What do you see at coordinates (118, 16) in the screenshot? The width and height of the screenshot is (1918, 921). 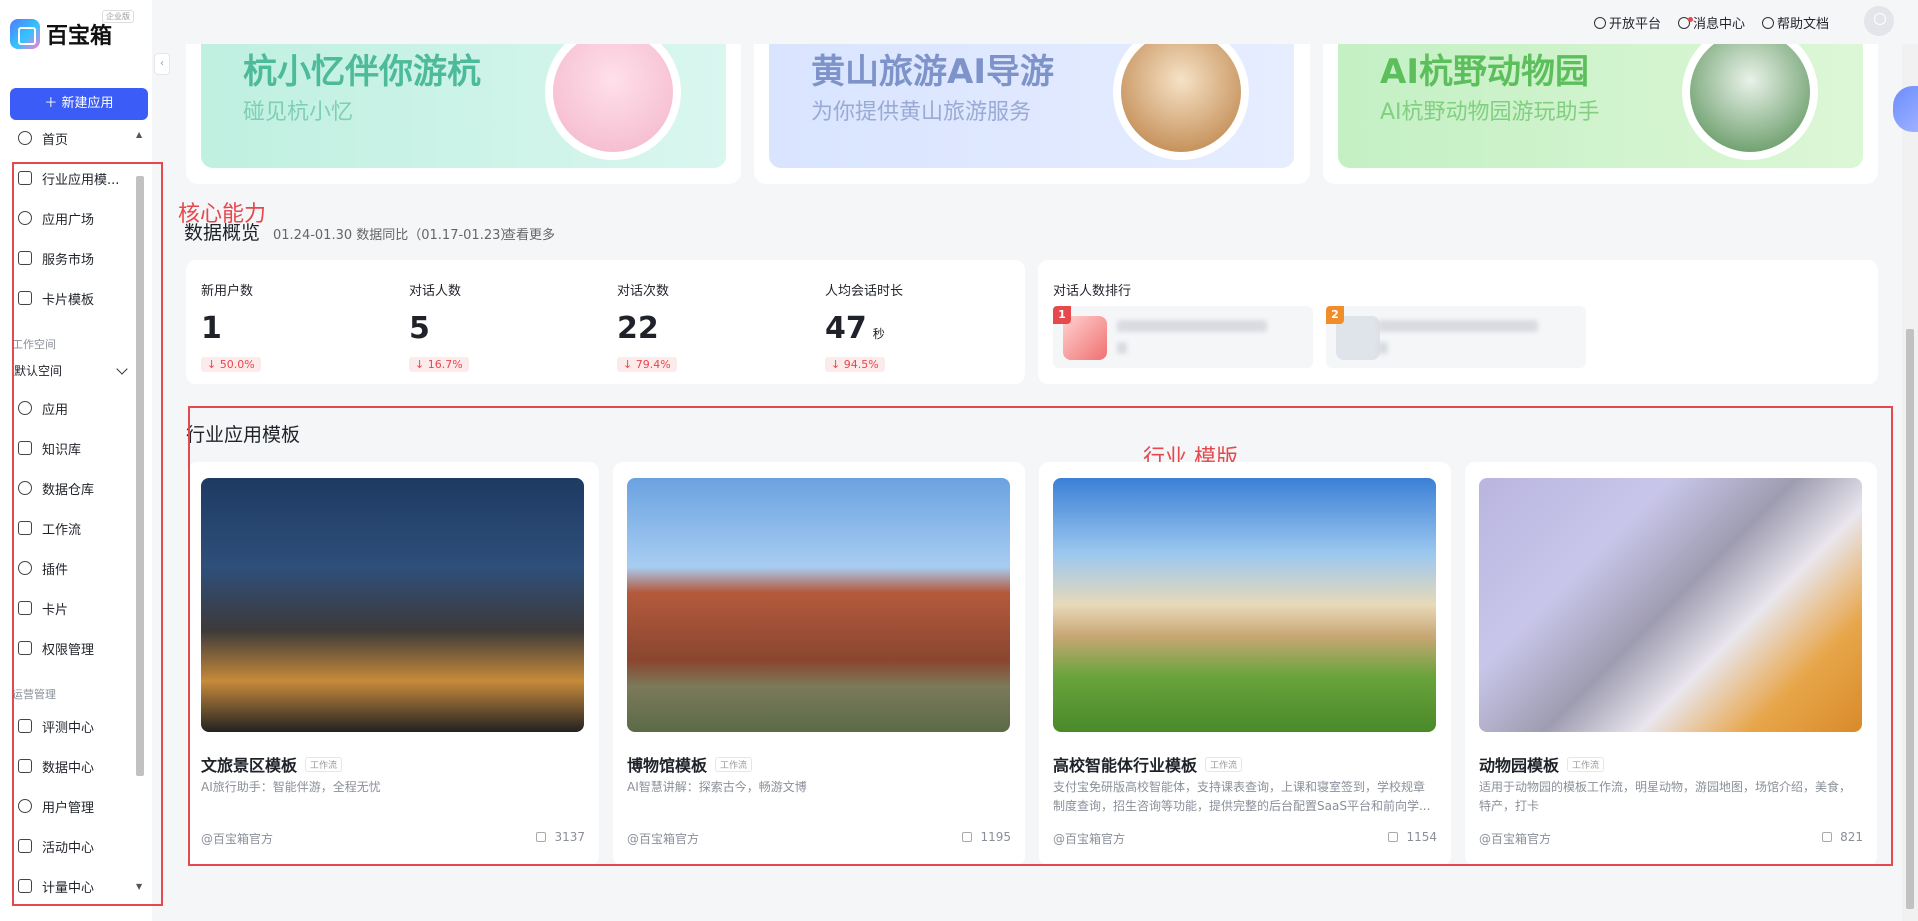 I see `edition-badge: 企业版` at bounding box center [118, 16].